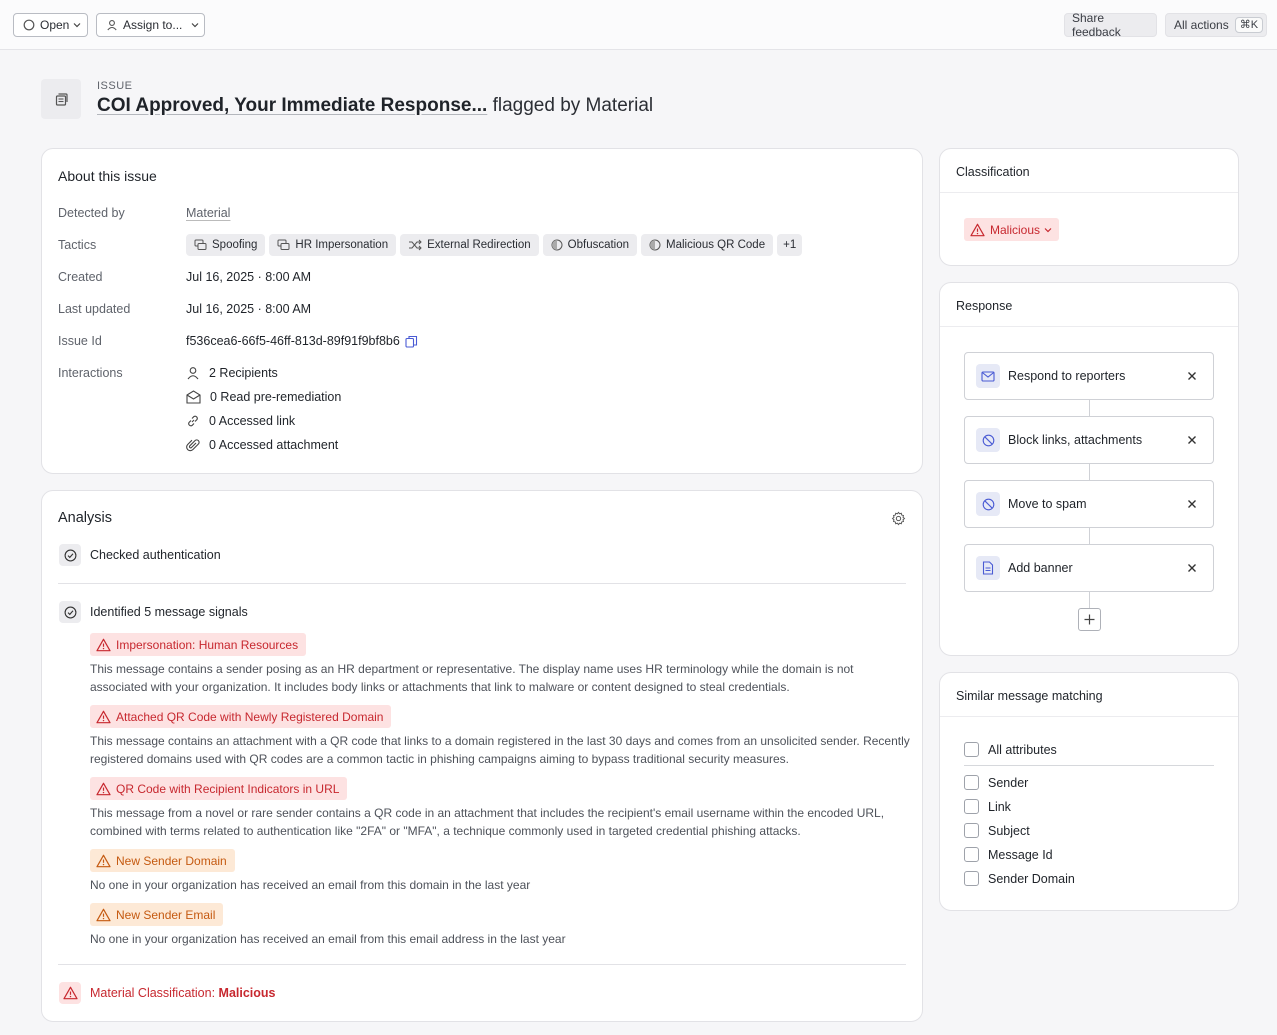 The width and height of the screenshot is (1277, 1035). What do you see at coordinates (29, 25) in the screenshot?
I see `open-status-icon` at bounding box center [29, 25].